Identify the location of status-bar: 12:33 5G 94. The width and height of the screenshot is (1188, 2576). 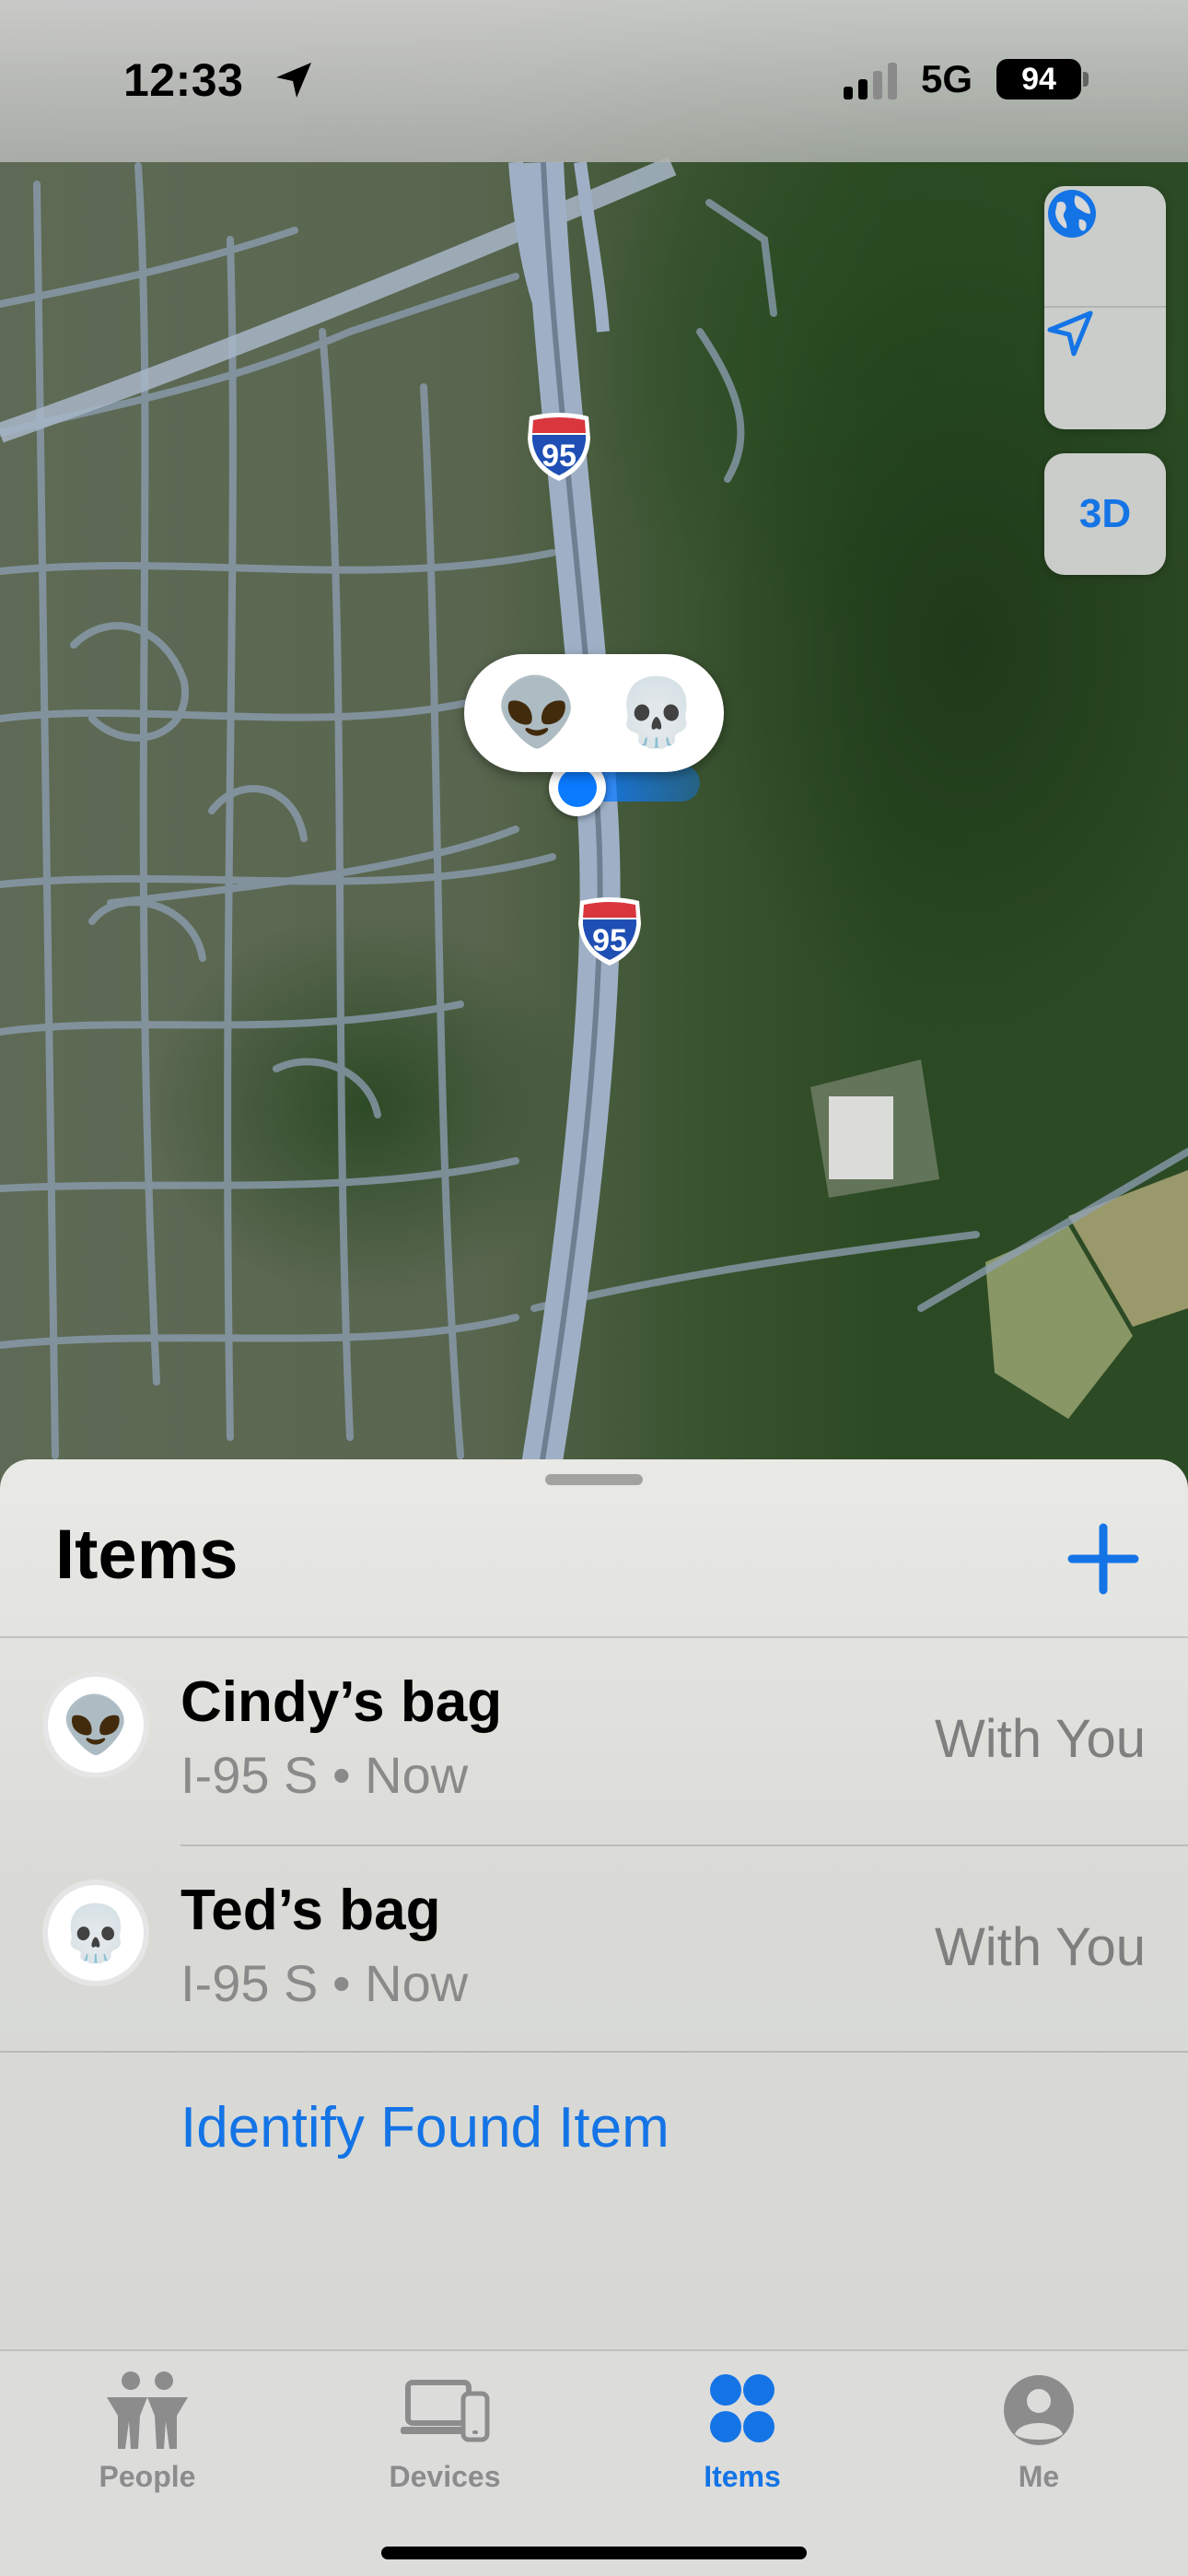
(594, 81).